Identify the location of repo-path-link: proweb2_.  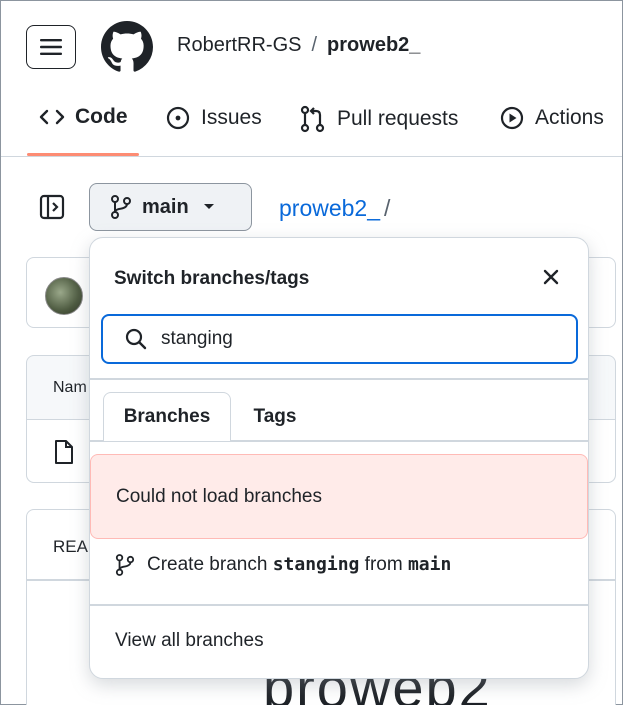
(329, 208).